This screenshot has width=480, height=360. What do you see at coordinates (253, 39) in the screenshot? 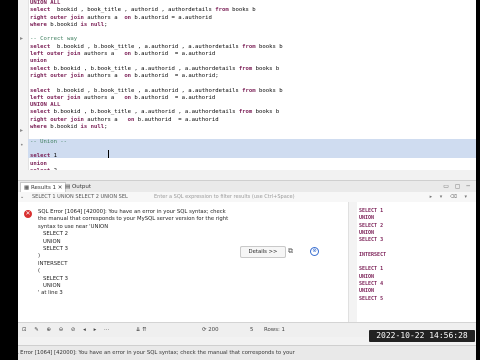
I see `code-line: -- Correct way` at bounding box center [253, 39].